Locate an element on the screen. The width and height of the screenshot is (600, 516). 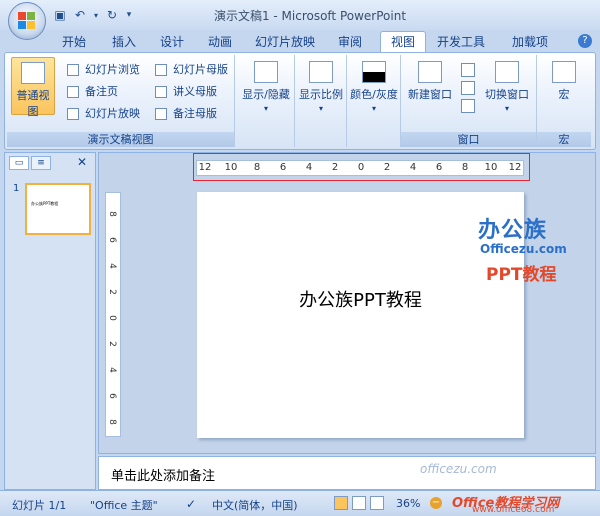
status-slide-count: 幻灯片 1/1 is located at coordinates (39, 505).